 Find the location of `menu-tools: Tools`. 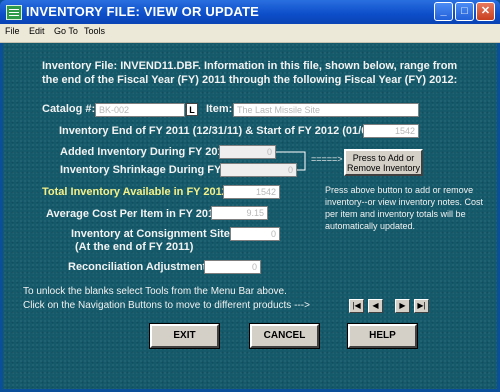

menu-tools: Tools is located at coordinates (94, 31).